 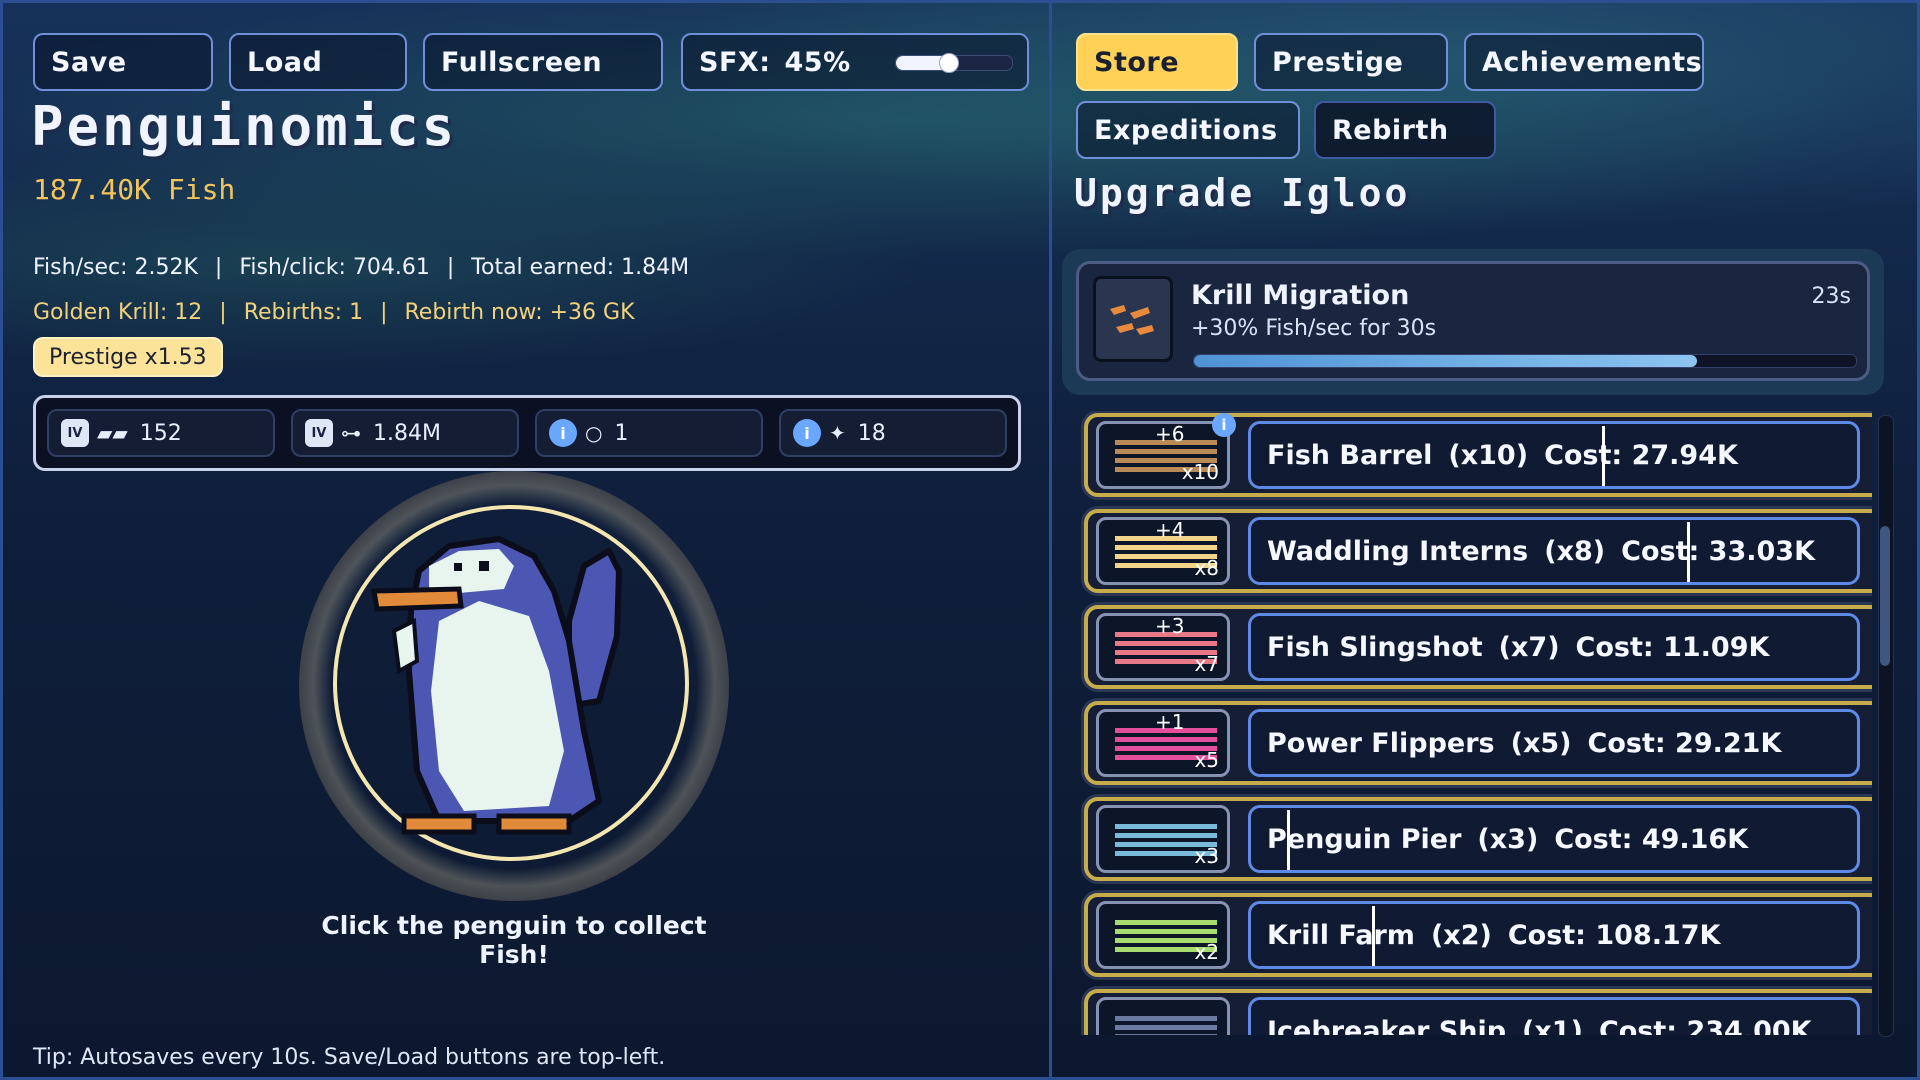 I want to click on item-thumbnail: x2, so click(x=1163, y=935).